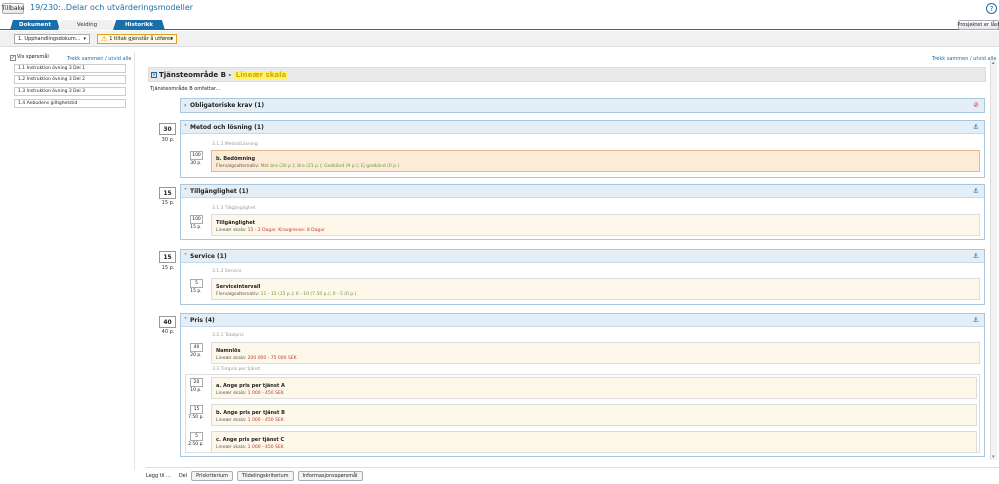 Image resolution: width=999 pixels, height=484 pixels. What do you see at coordinates (991, 8) in the screenshot?
I see `help-icon: ?` at bounding box center [991, 8].